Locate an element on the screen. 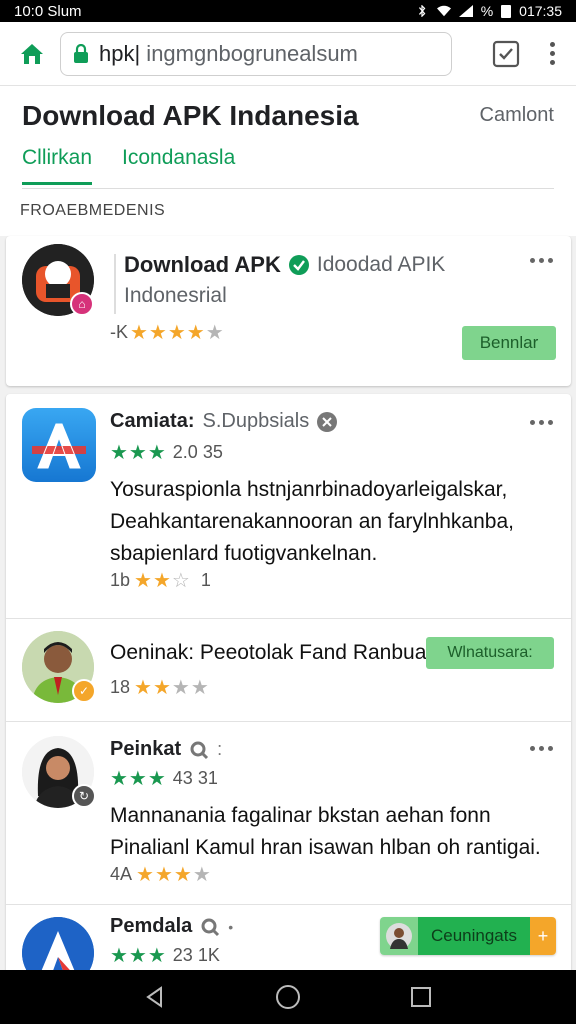 The width and height of the screenshot is (576, 1024). recents-icon is located at coordinates (421, 997).